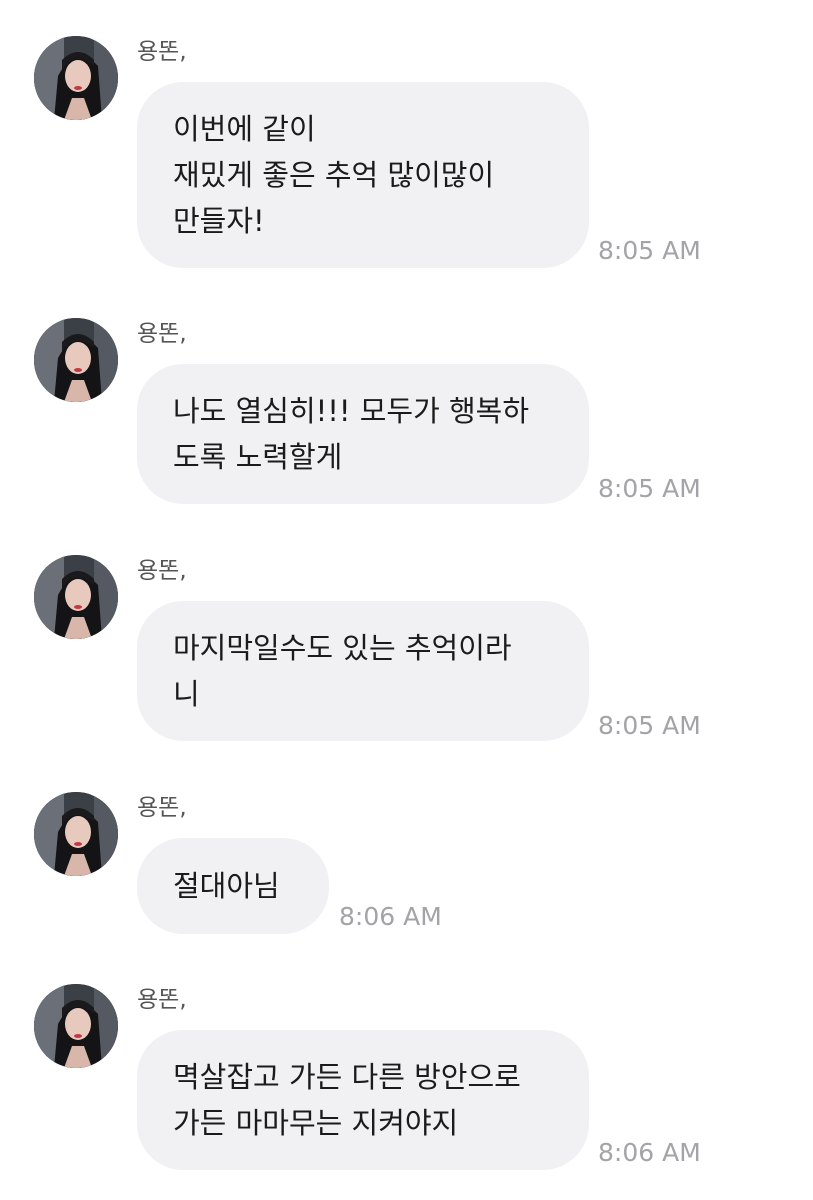 The height and width of the screenshot is (1200, 813). I want to click on message-text-line: 절대아님, so click(226, 886).